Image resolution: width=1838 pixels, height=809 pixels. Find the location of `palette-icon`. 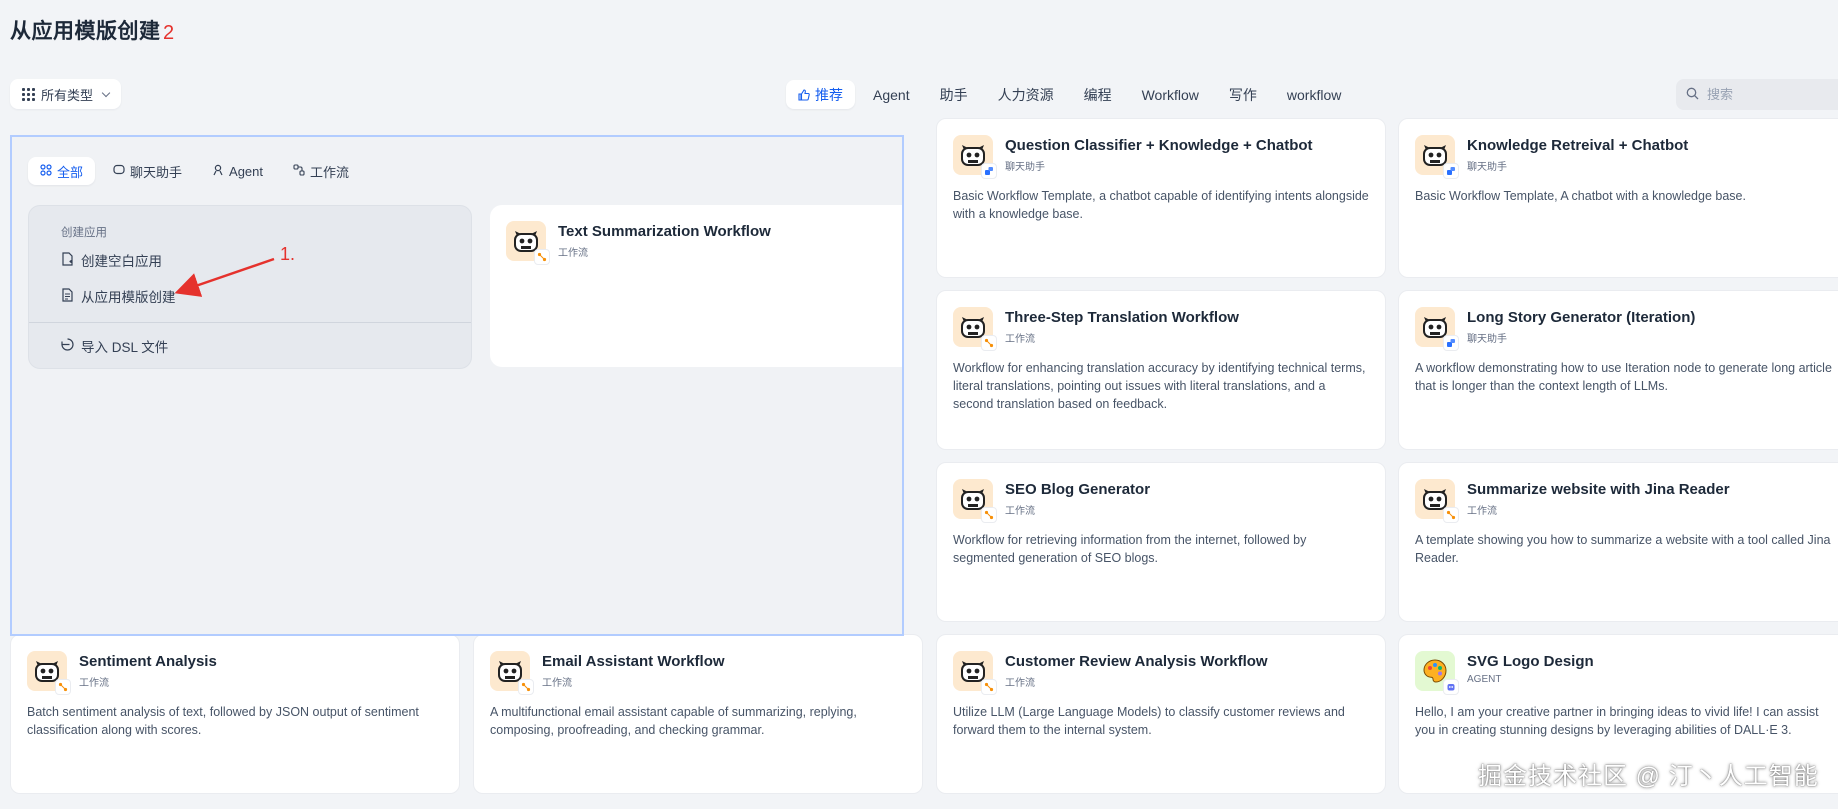

palette-icon is located at coordinates (1437, 673).